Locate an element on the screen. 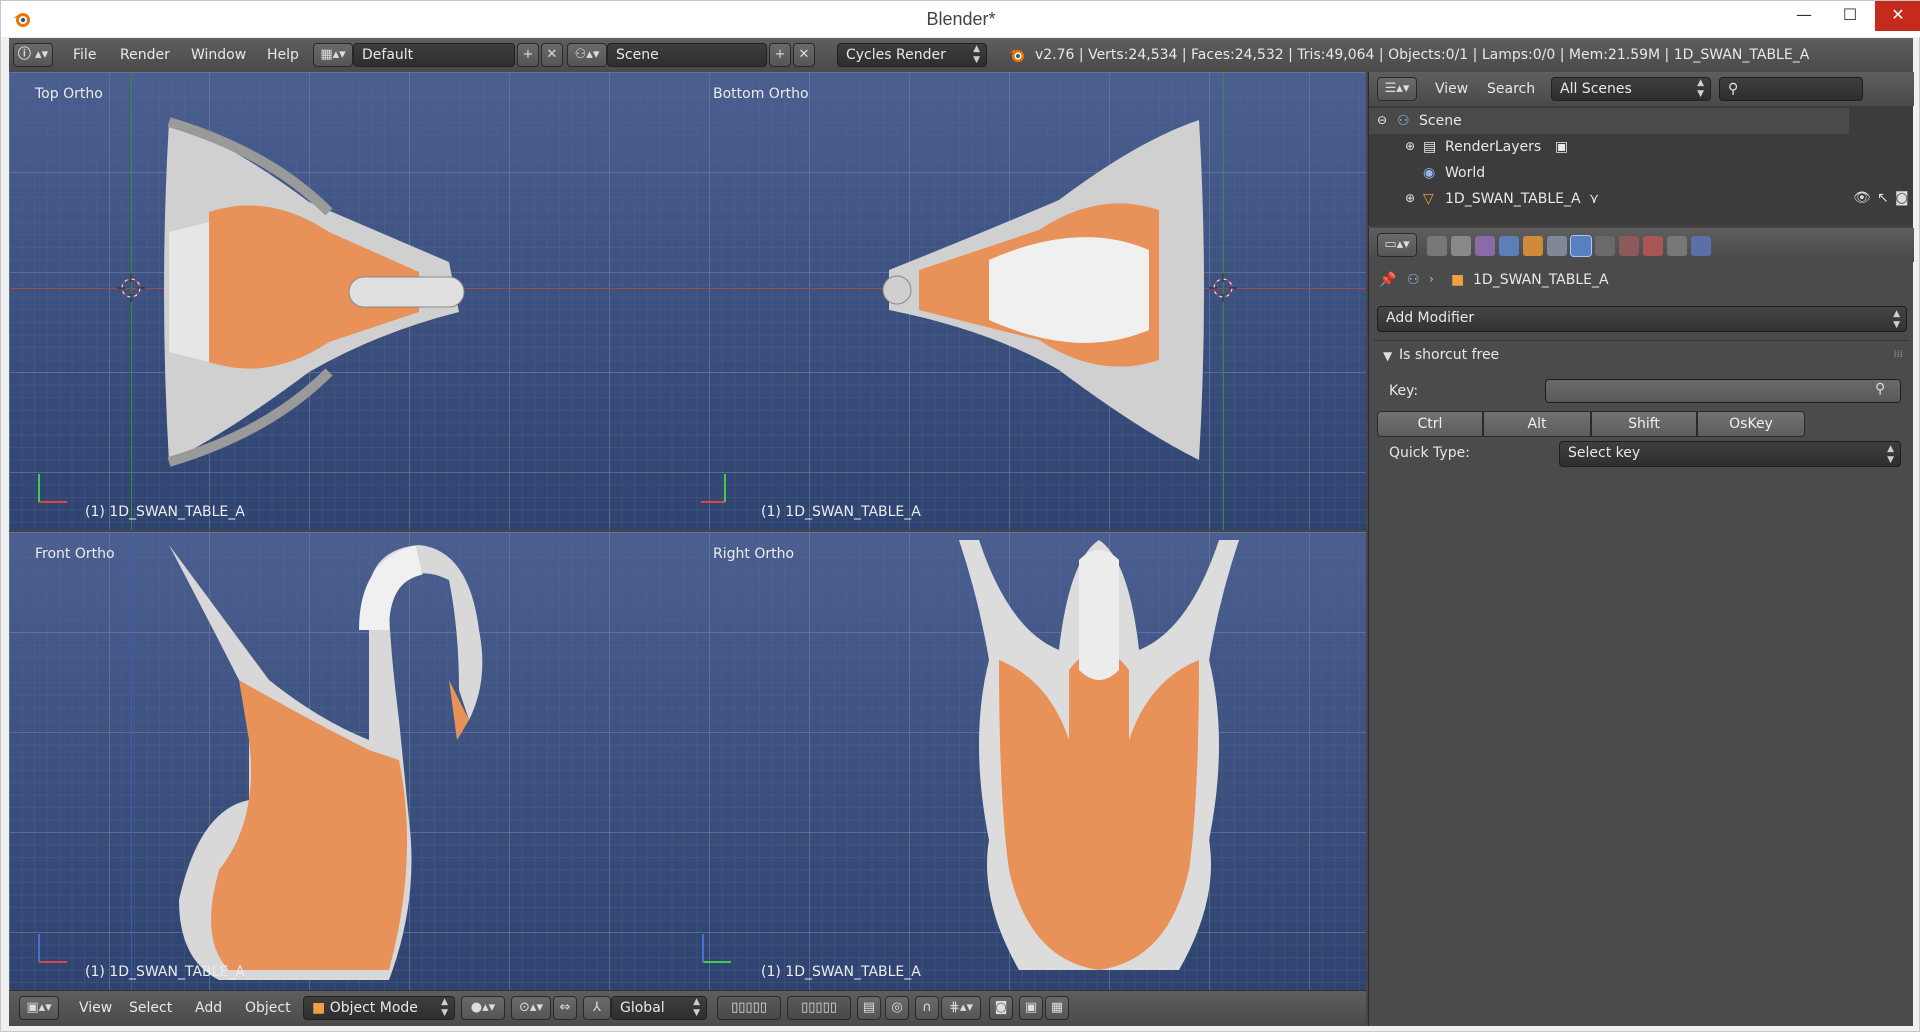 The height and width of the screenshot is (1032, 1920). key-input is located at coordinates (1723, 391).